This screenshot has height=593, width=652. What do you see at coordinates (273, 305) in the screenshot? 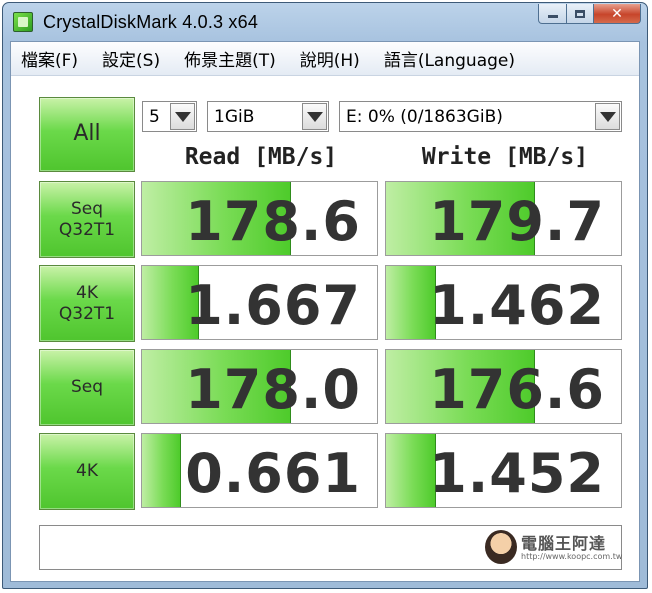
I see `read-result-value: 1.667` at bounding box center [273, 305].